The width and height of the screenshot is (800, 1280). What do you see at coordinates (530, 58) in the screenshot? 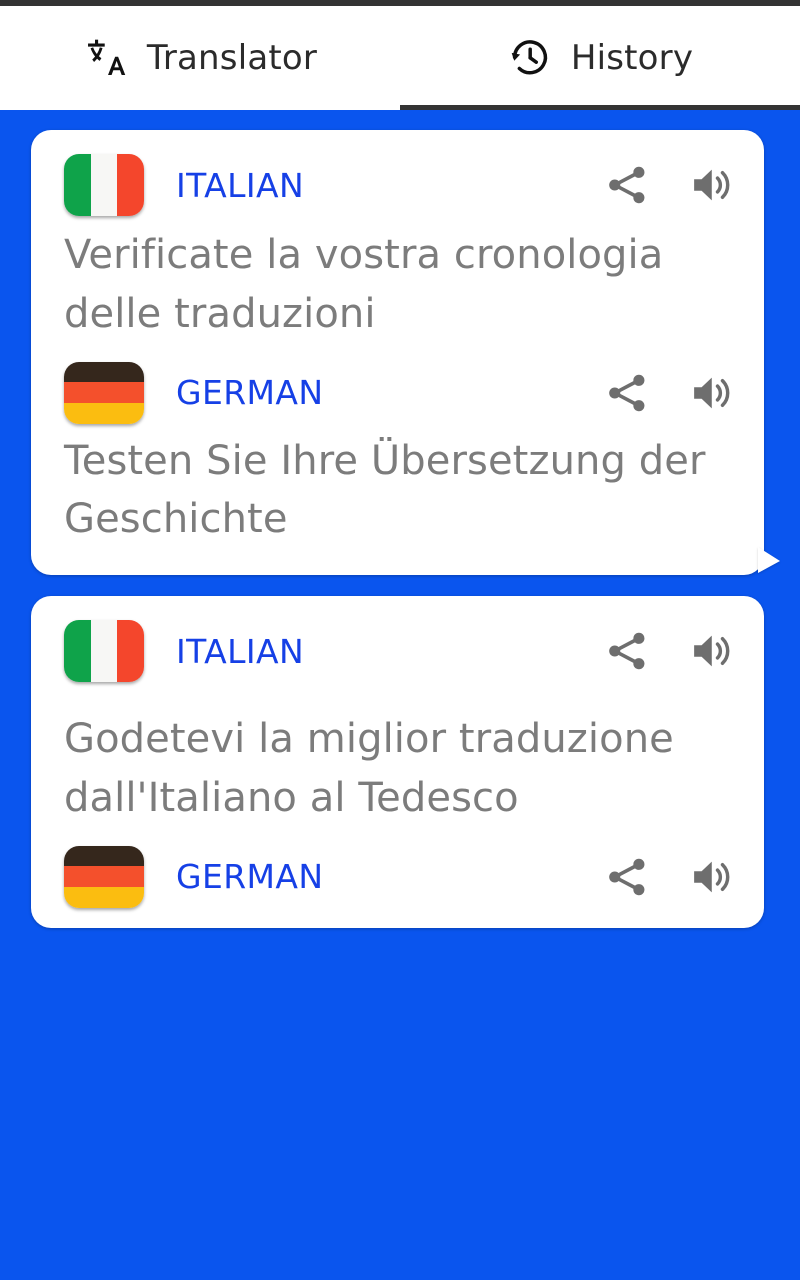
I see `history-clock-icon` at bounding box center [530, 58].